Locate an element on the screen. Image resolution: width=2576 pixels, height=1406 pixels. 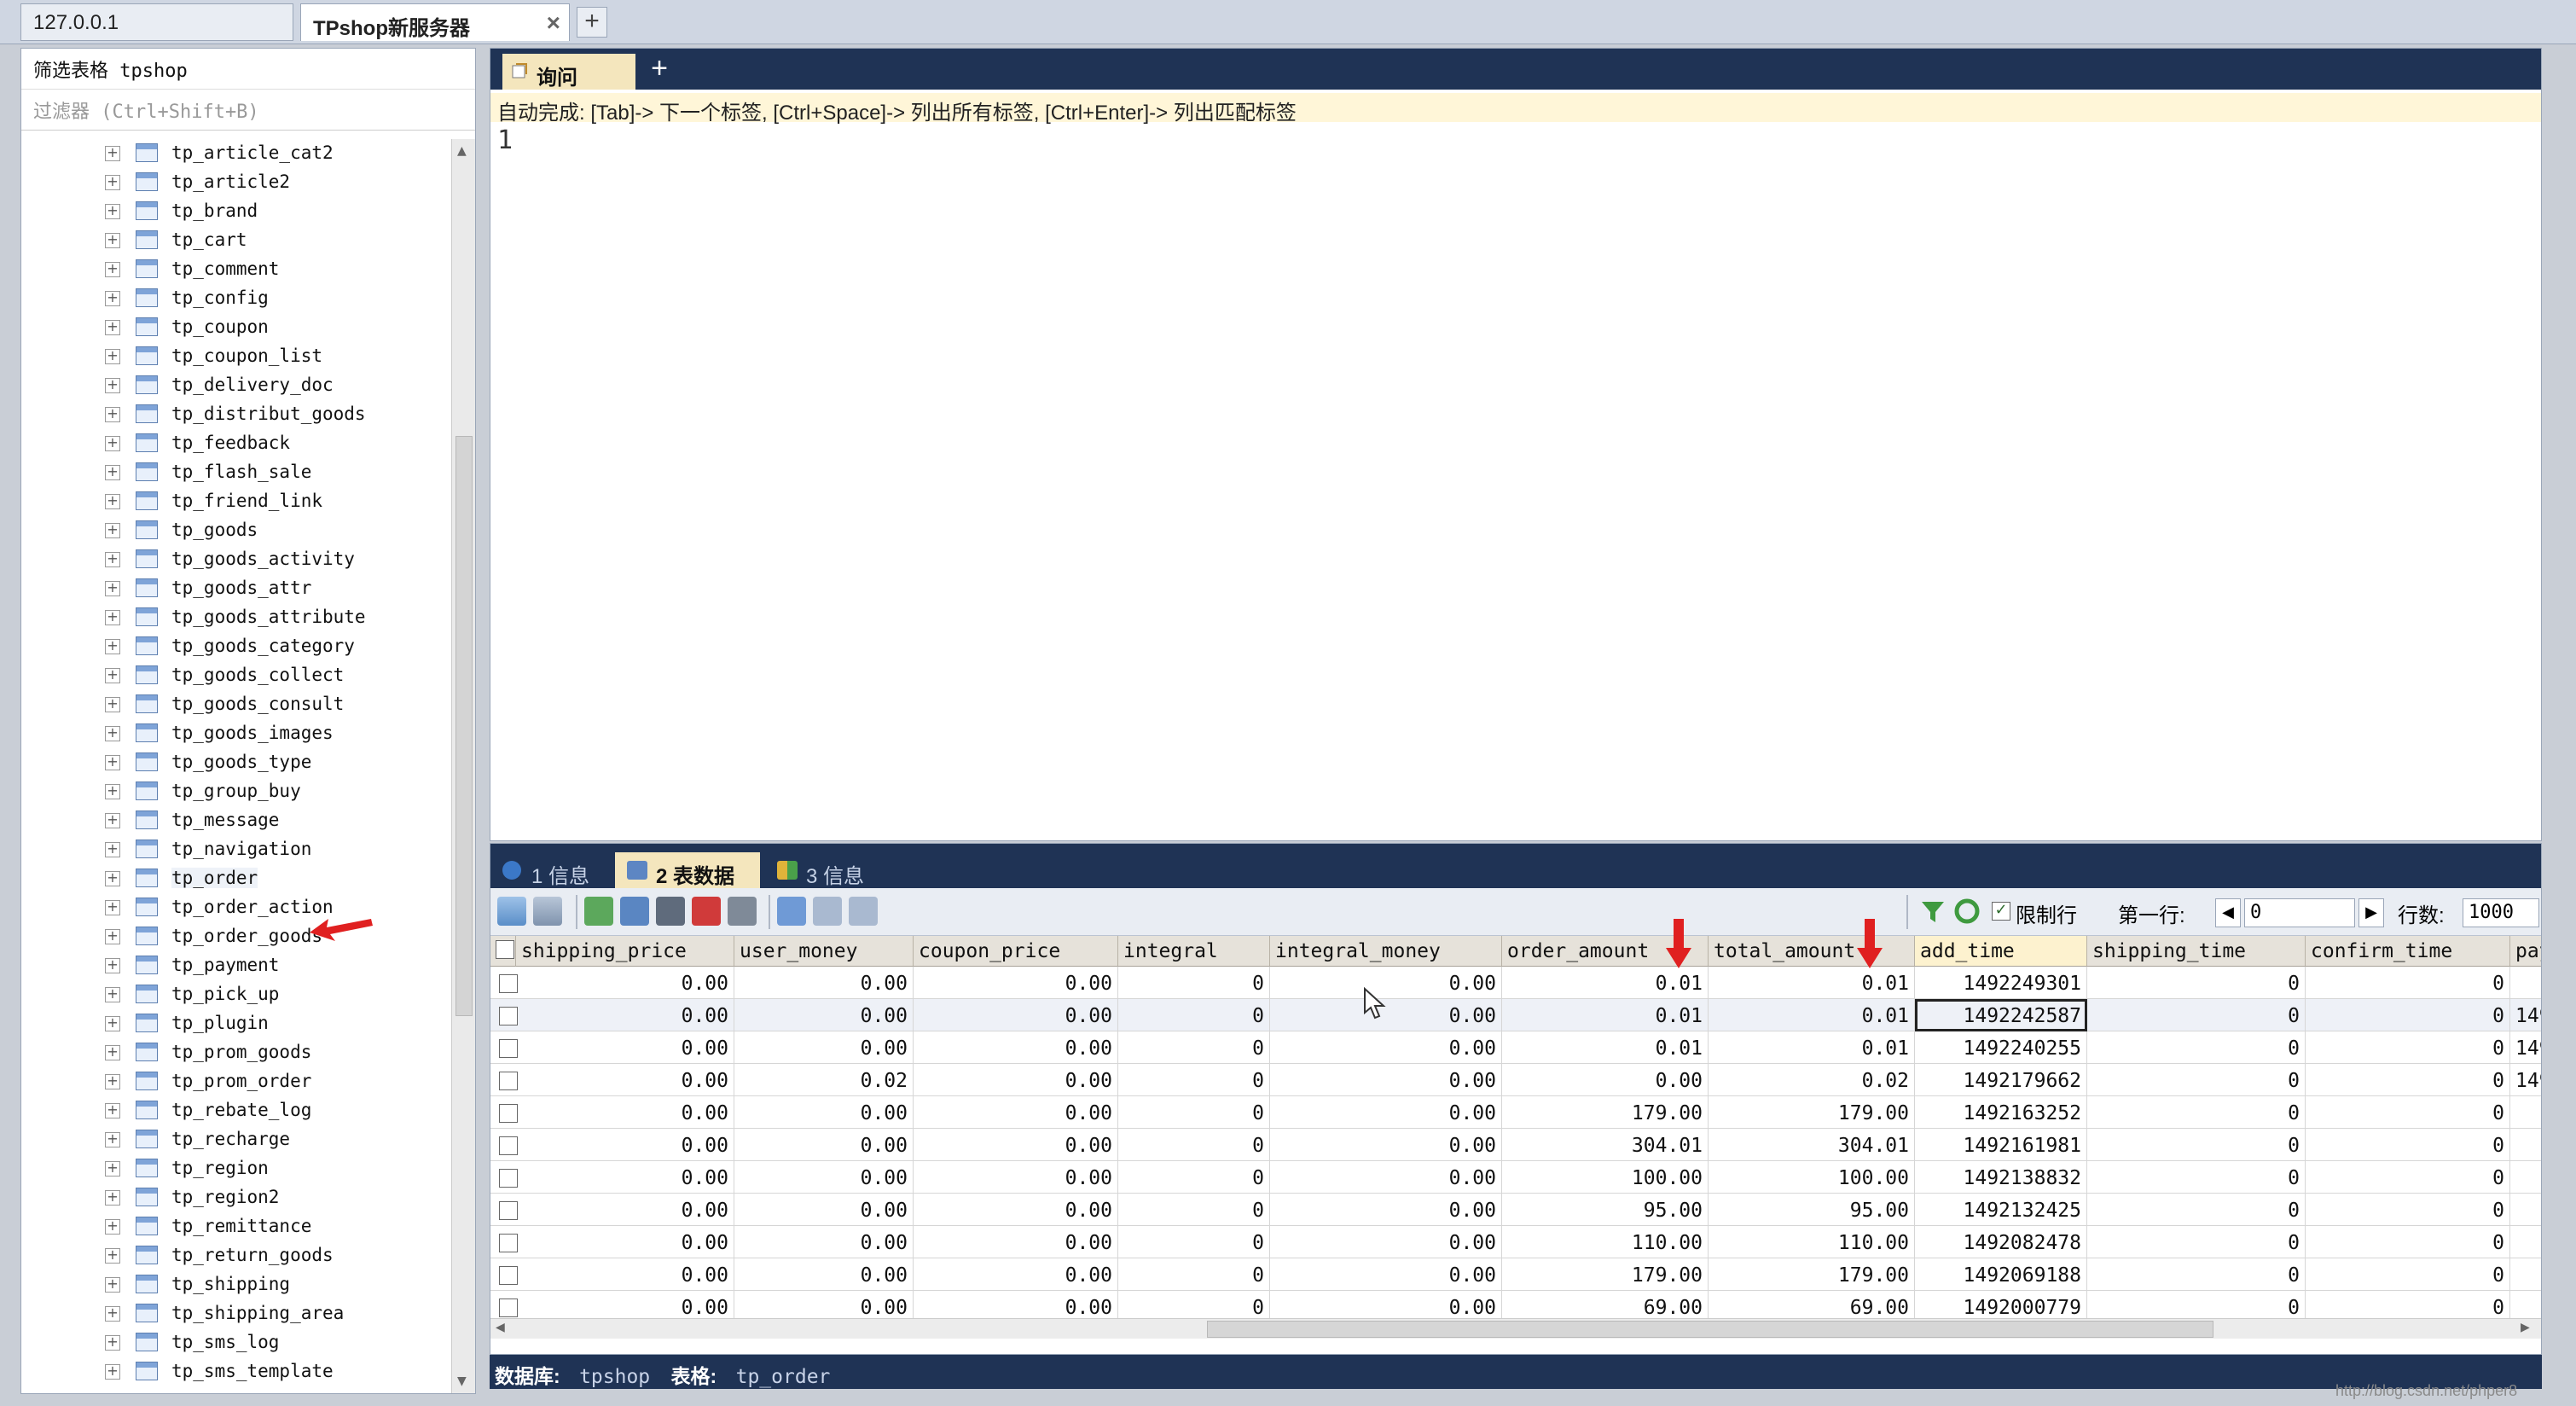
next-page-icon: ▶ is located at coordinates (2371, 912).